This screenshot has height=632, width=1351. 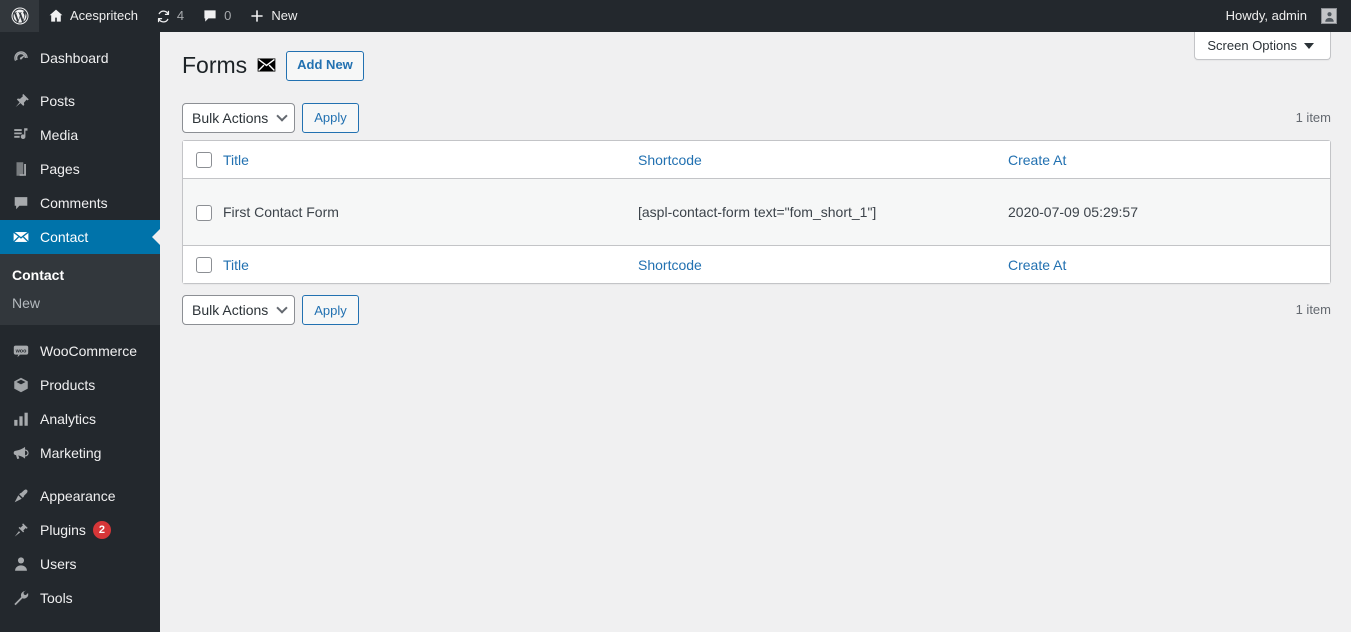 I want to click on sort-link-shortcode-bottom: Shortcode, so click(x=670, y=265).